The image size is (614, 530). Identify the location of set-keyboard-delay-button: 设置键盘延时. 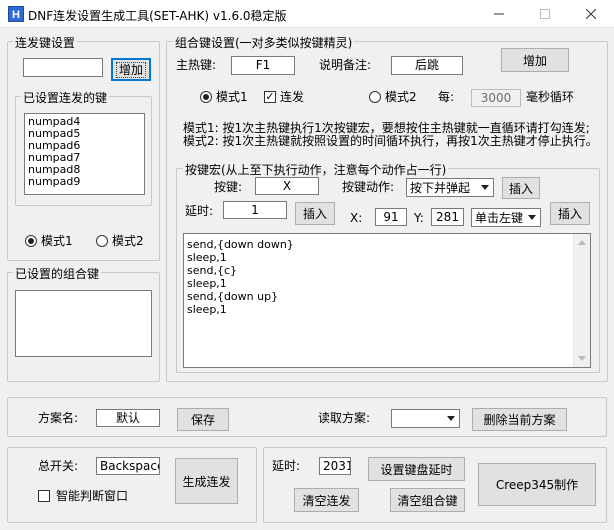
(416, 469).